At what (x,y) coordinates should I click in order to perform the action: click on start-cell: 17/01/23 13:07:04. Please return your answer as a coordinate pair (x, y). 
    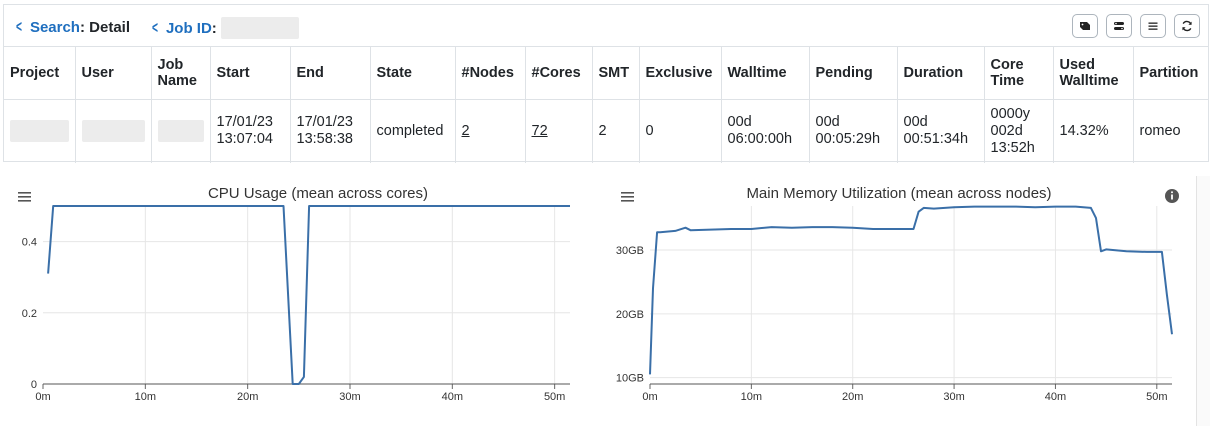
    Looking at the image, I should click on (250, 131).